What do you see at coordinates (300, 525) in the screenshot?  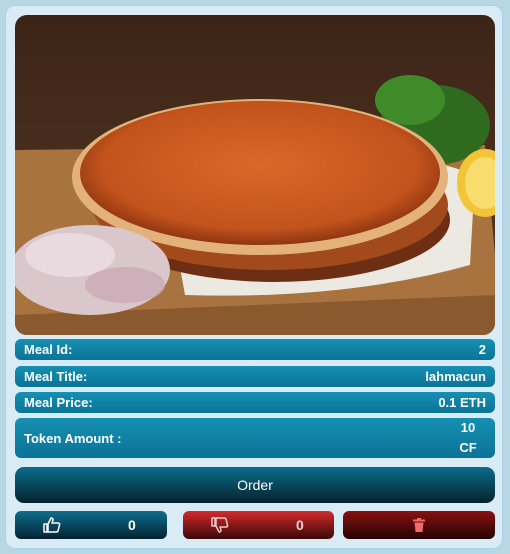 I see `dislike-count: 0` at bounding box center [300, 525].